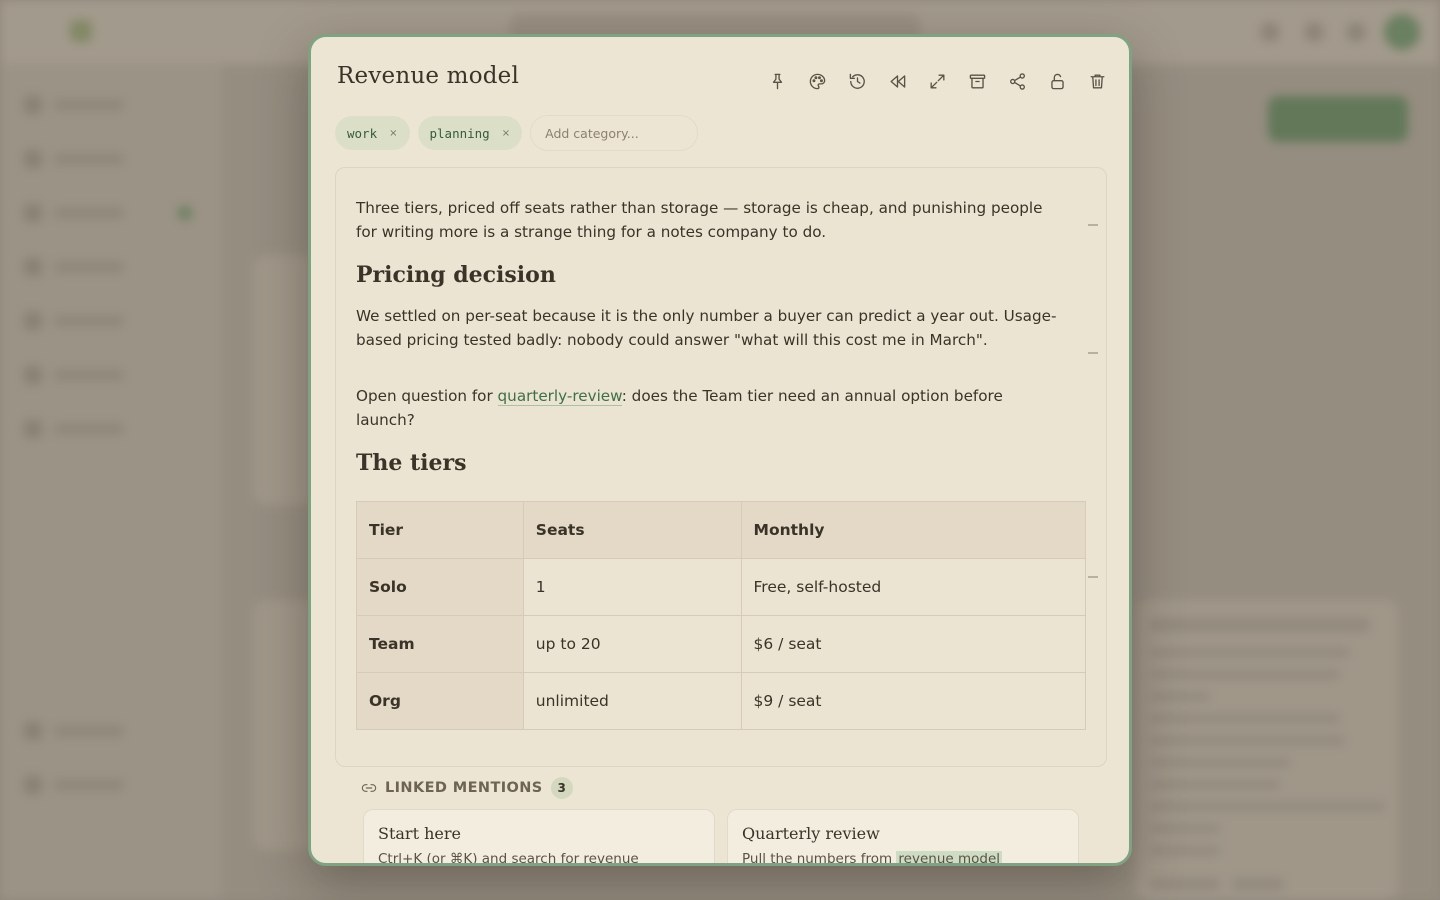 This screenshot has height=900, width=1440. I want to click on bg-avatar, so click(1402, 32).